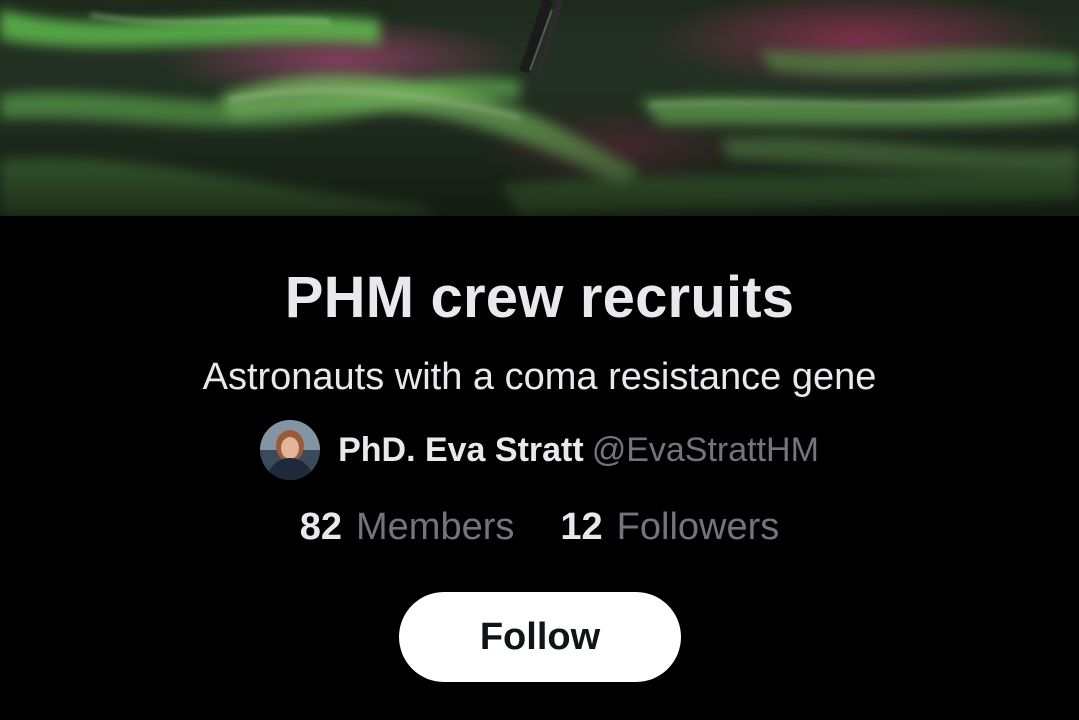 Image resolution: width=1079 pixels, height=720 pixels. What do you see at coordinates (698, 527) in the screenshot?
I see `followers-label: Followers` at bounding box center [698, 527].